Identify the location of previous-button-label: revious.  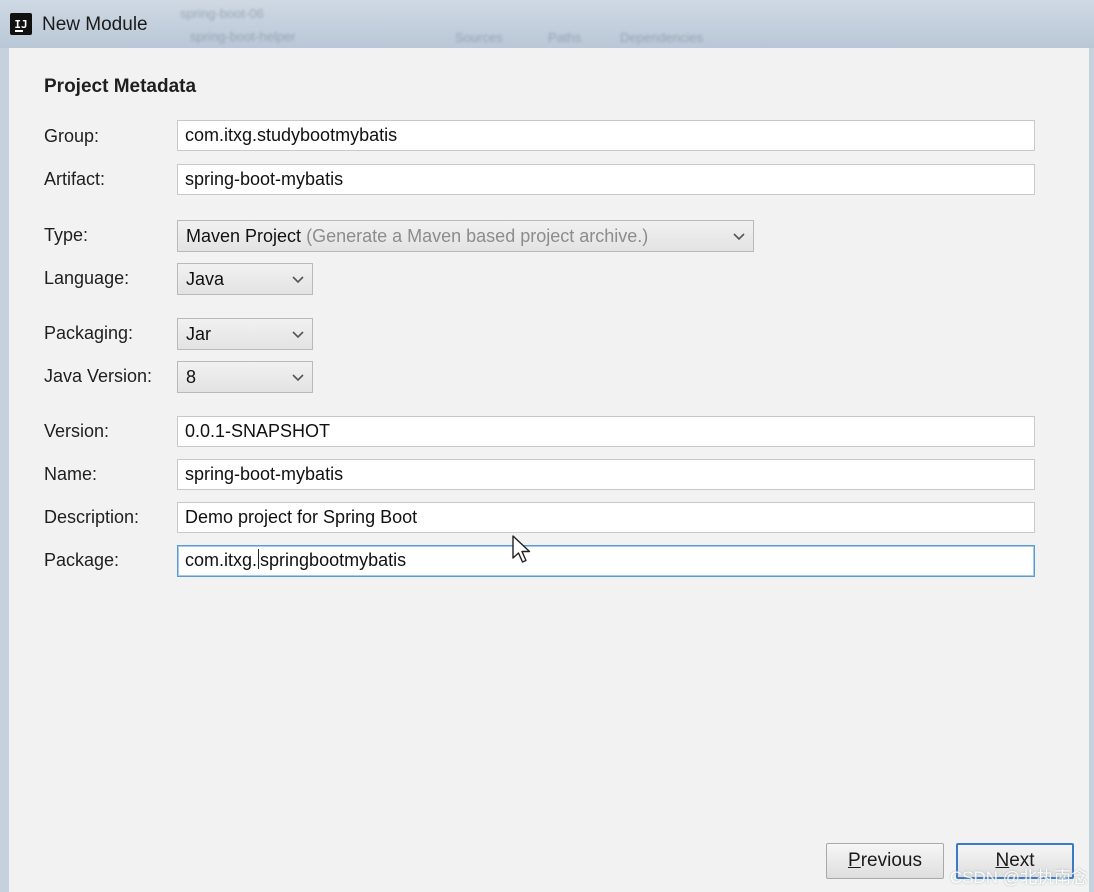
(891, 860).